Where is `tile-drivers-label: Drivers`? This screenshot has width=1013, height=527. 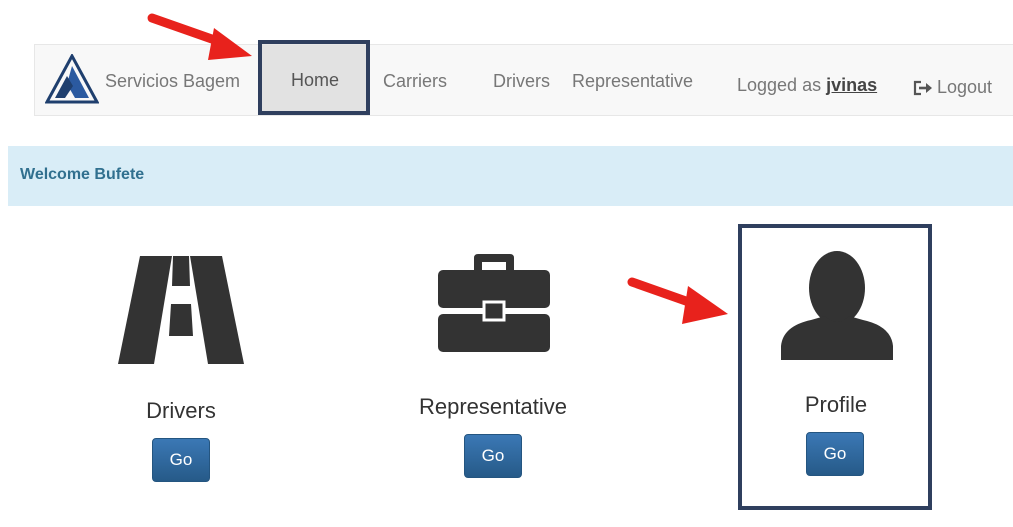 tile-drivers-label: Drivers is located at coordinates (181, 410).